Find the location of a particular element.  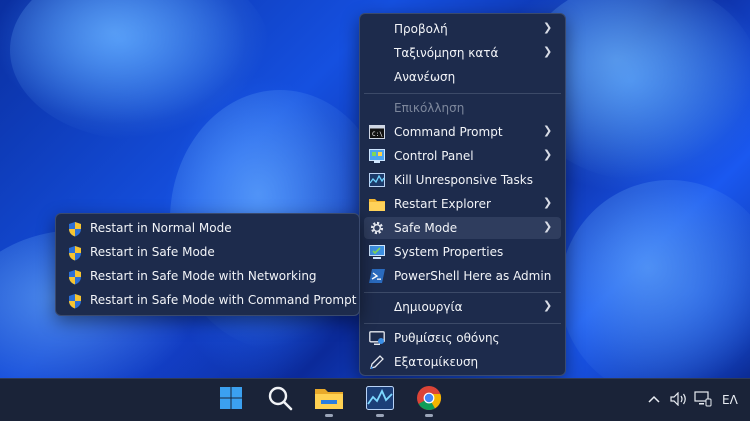

chrome-icon is located at coordinates (429, 400).